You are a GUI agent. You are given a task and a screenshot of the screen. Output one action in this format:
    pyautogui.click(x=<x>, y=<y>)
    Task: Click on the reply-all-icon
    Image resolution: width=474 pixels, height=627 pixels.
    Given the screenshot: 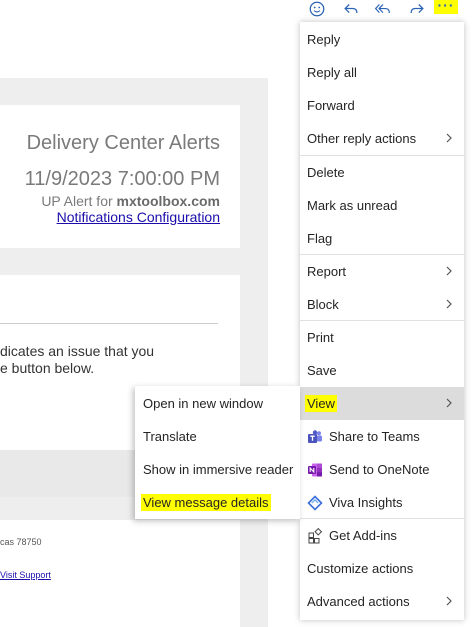 What is the action you would take?
    pyautogui.click(x=383, y=9)
    